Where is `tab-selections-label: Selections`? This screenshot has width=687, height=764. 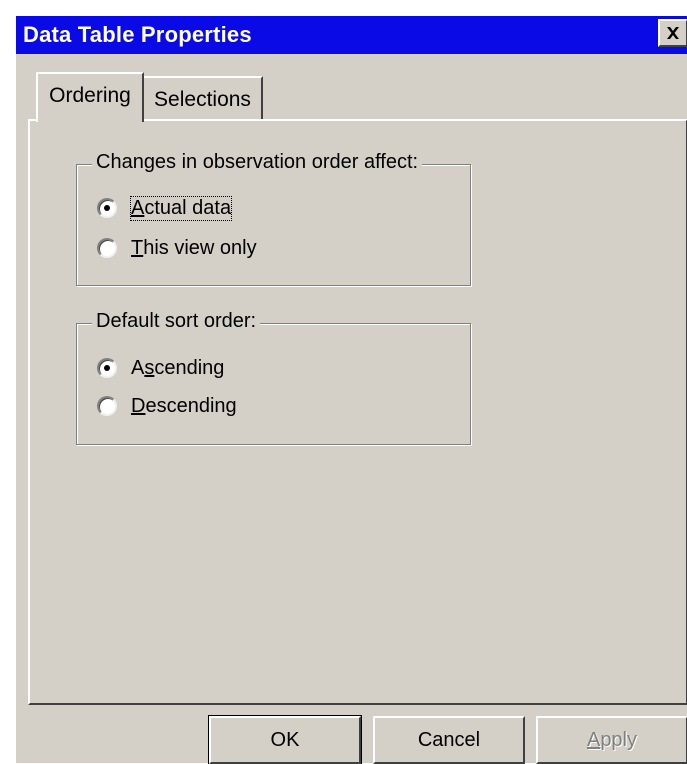
tab-selections-label: Selections is located at coordinates (202, 99).